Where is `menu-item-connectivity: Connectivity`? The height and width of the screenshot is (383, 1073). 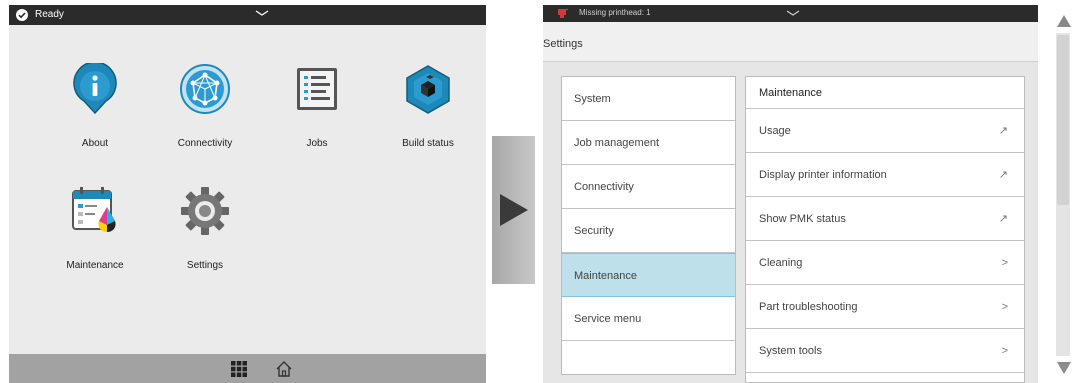 menu-item-connectivity: Connectivity is located at coordinates (648, 187).